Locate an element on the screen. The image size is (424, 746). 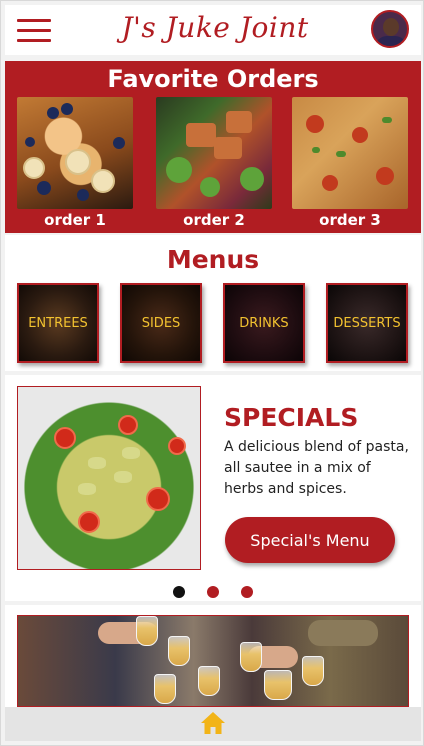
specials-image is located at coordinates (109, 478).